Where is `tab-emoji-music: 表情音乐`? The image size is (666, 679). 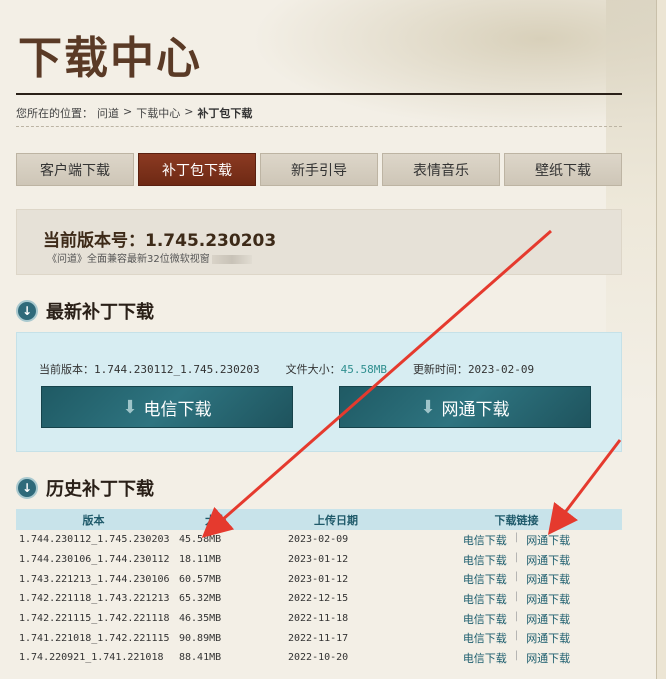
tab-emoji-music: 表情音乐 is located at coordinates (441, 169).